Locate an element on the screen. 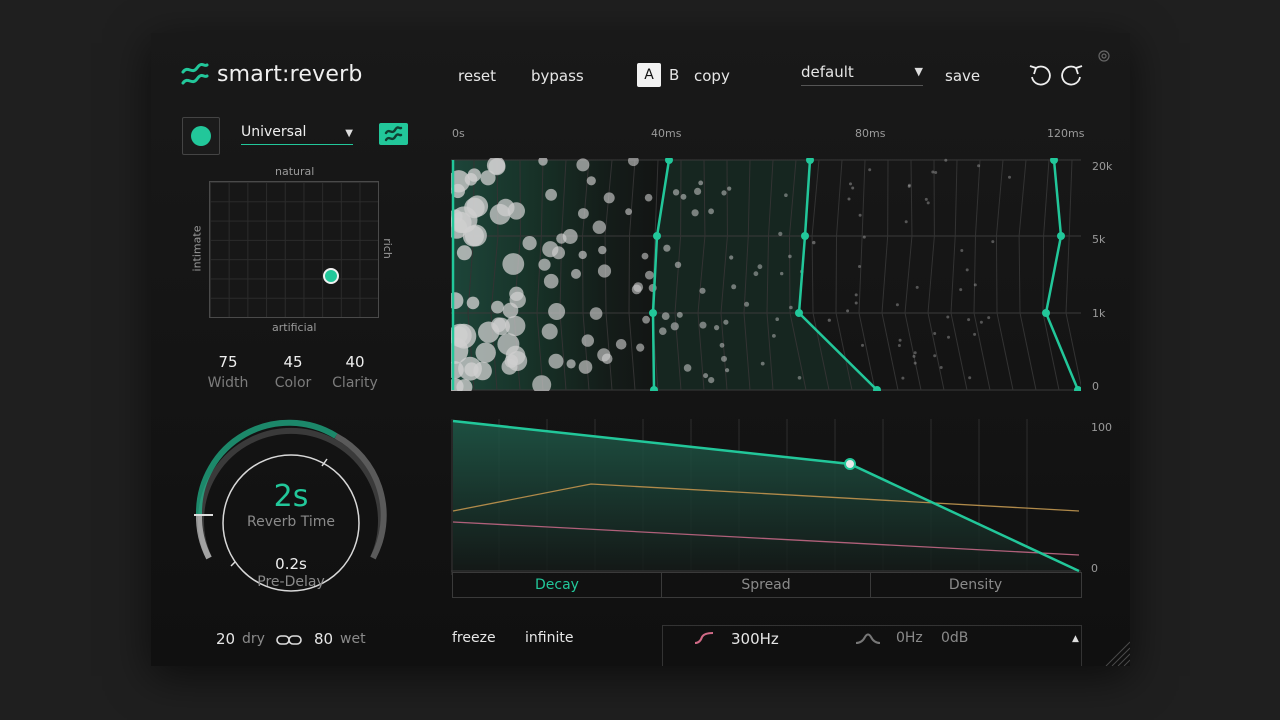 The width and height of the screenshot is (1280, 720). resize-grip-icon is located at coordinates (1117, 652).